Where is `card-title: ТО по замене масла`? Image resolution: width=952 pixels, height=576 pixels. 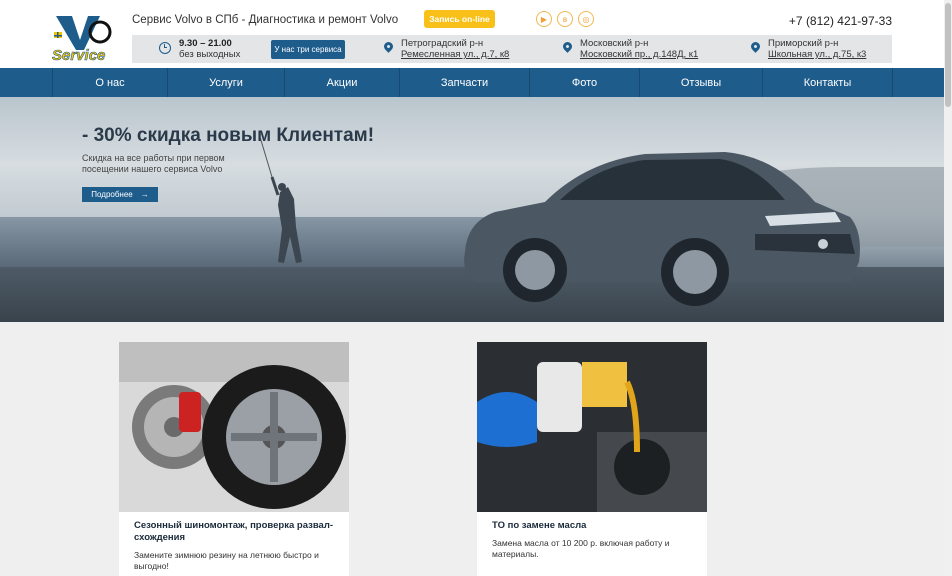 card-title: ТО по замене масла is located at coordinates (539, 525).